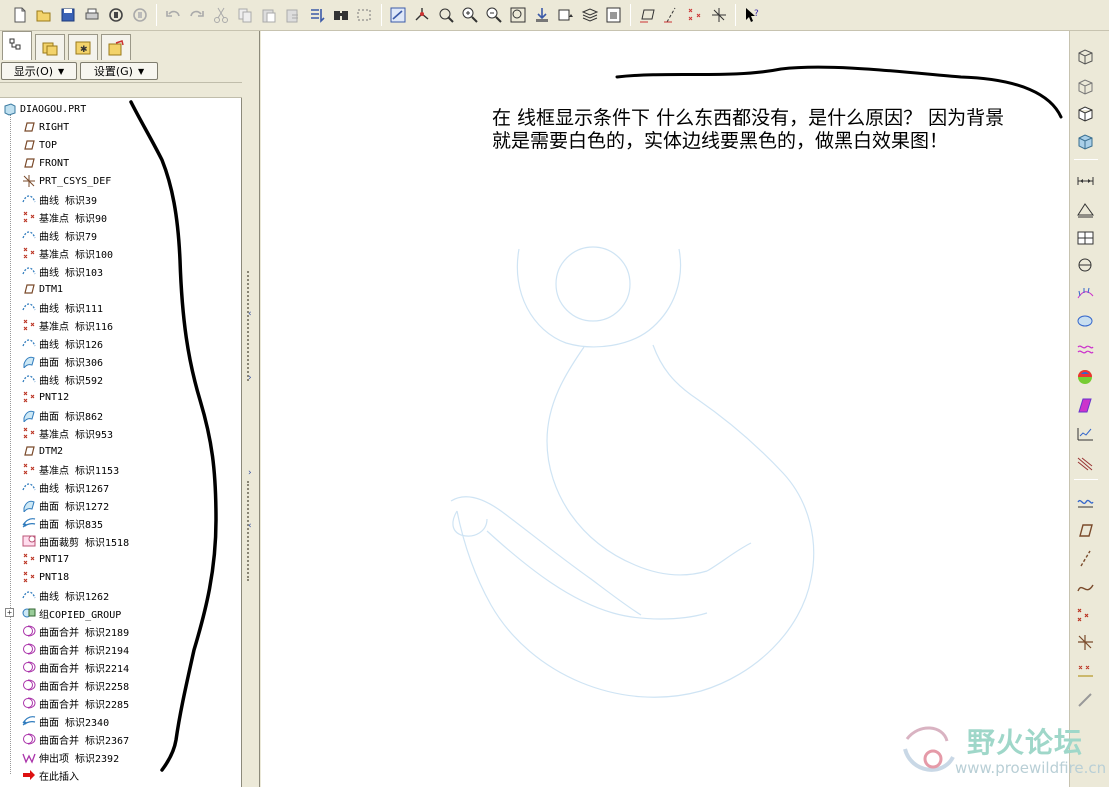 The image size is (1109, 787). What do you see at coordinates (75, 649) in the screenshot?
I see `tree-item: 曲面合并 标识2194` at bounding box center [75, 649].